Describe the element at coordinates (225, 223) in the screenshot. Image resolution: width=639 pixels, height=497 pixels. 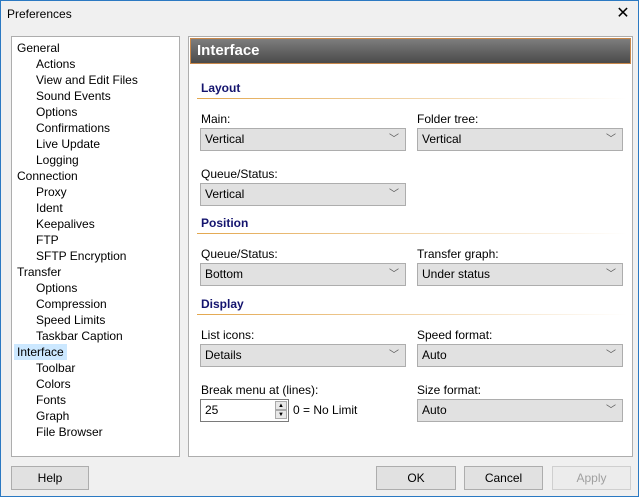
I see `section-position: Position` at that location.